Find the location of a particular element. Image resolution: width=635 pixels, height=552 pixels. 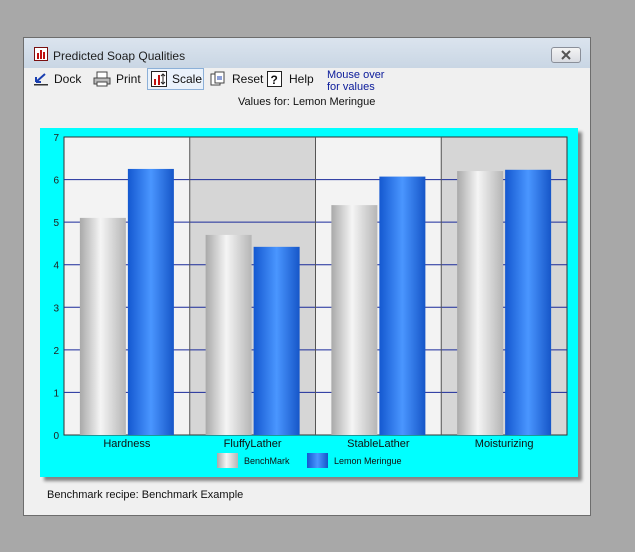

close-button is located at coordinates (566, 55).